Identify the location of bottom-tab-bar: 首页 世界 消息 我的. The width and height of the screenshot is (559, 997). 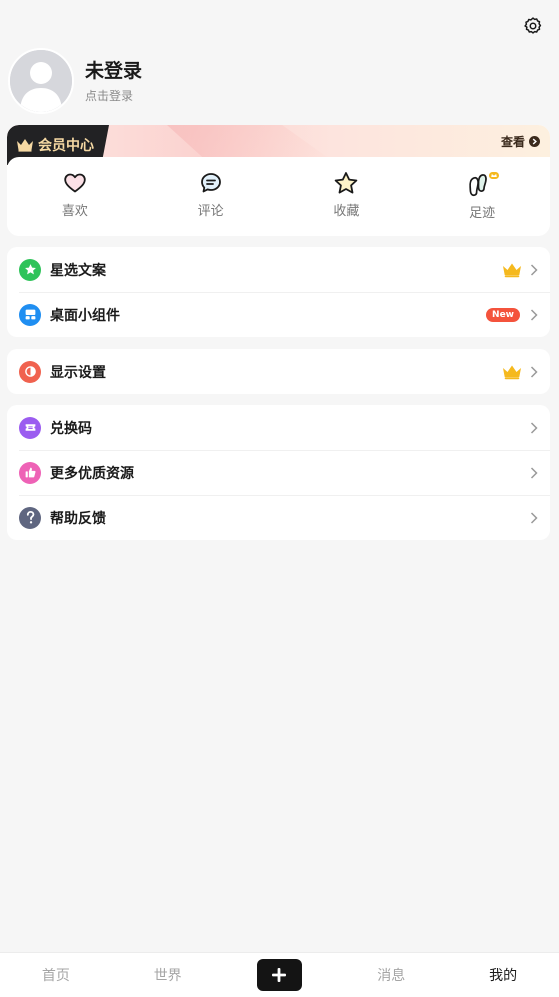
(279, 974).